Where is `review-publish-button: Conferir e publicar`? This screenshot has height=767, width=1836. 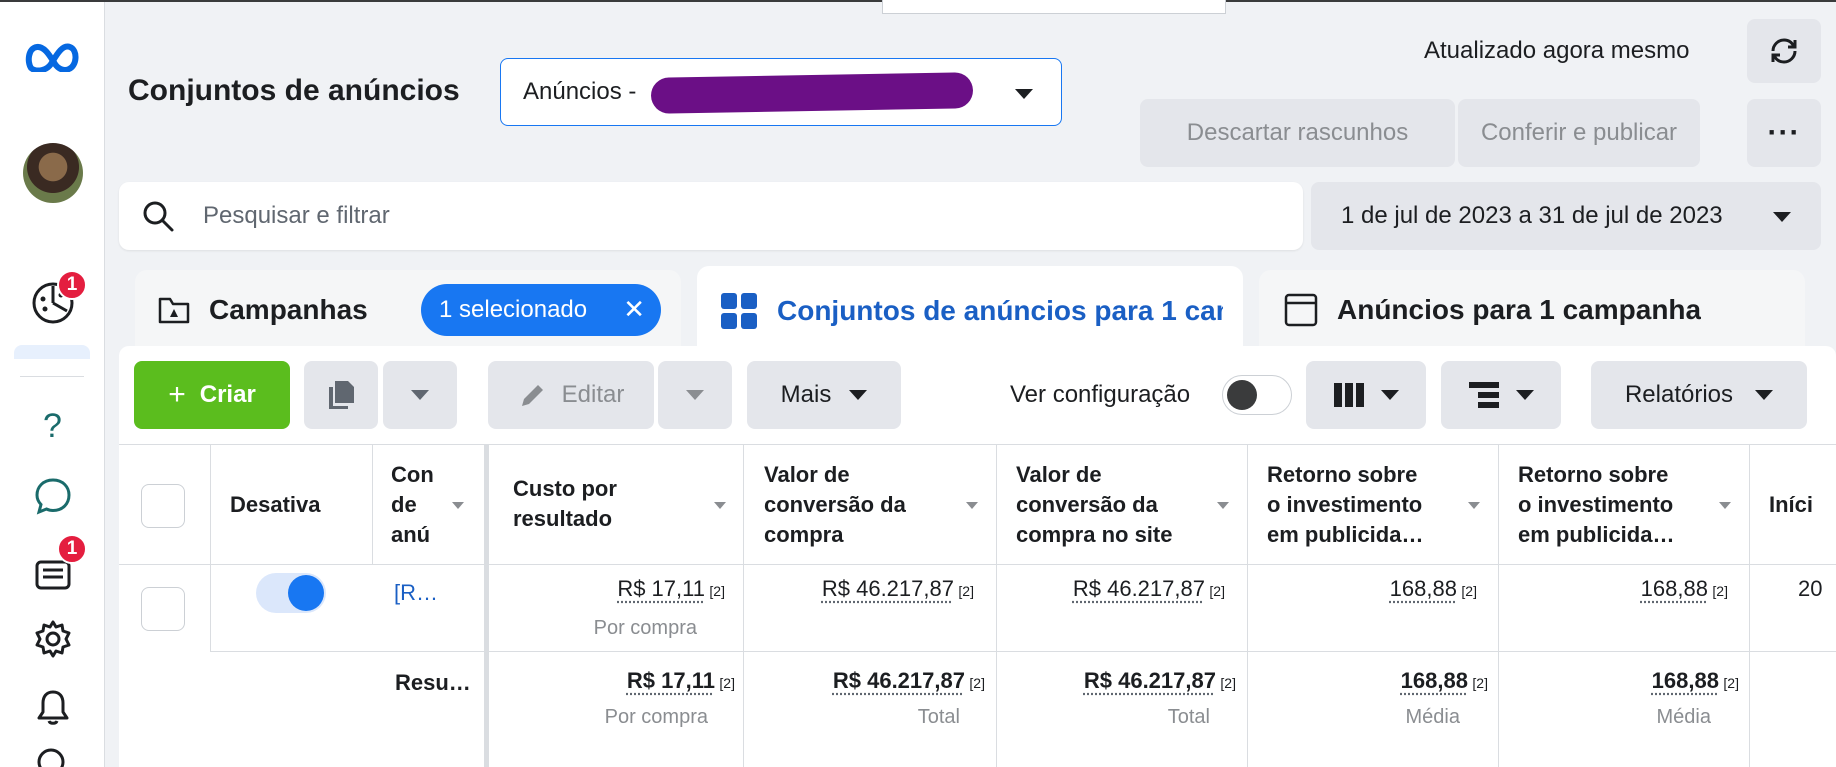
review-publish-button: Conferir e publicar is located at coordinates (1579, 133).